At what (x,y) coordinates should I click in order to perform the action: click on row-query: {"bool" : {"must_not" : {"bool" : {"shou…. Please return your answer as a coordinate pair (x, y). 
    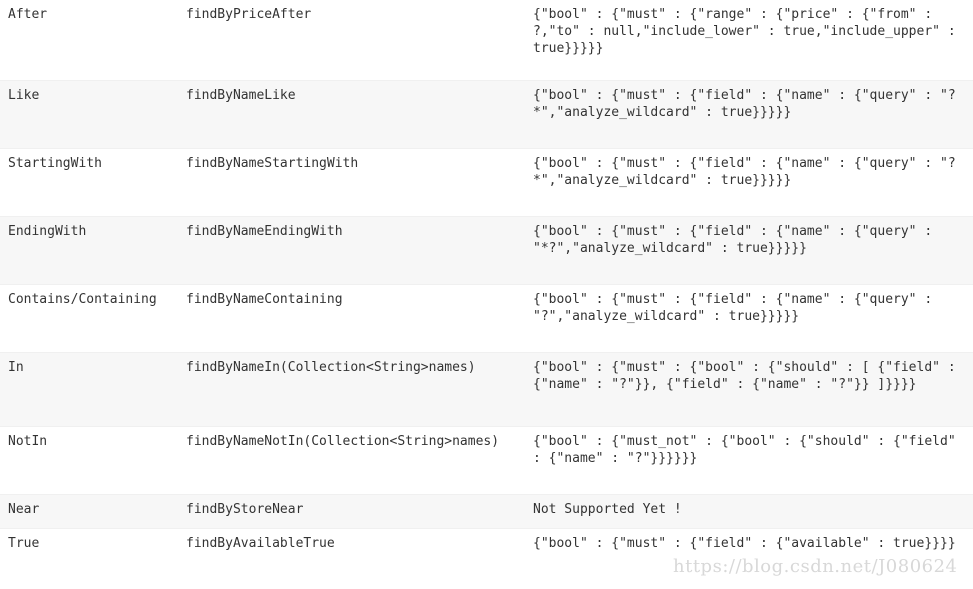
    Looking at the image, I should click on (748, 450).